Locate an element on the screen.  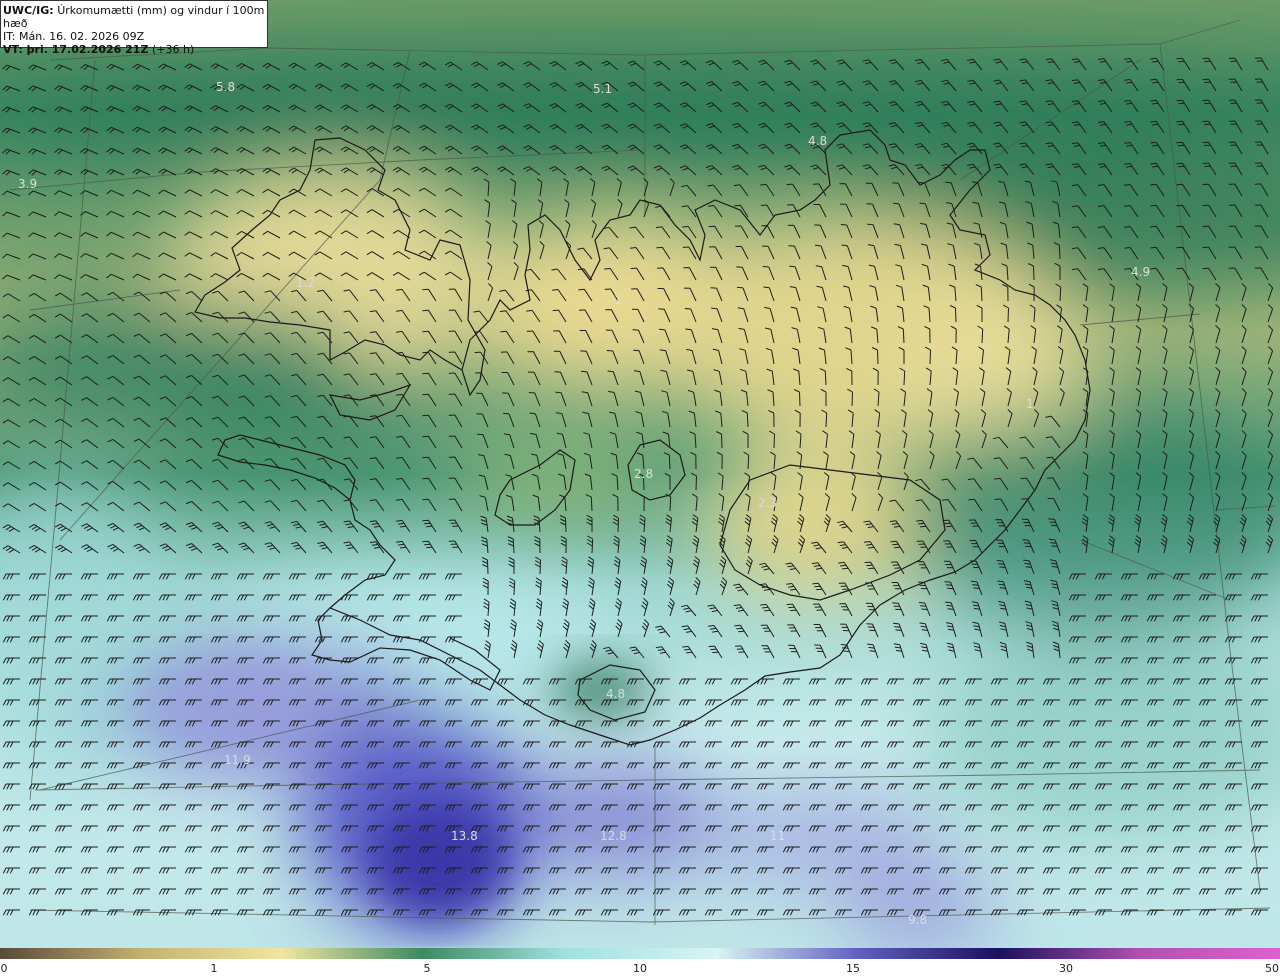
colorbar-tick: 0 is located at coordinates (4, 968).